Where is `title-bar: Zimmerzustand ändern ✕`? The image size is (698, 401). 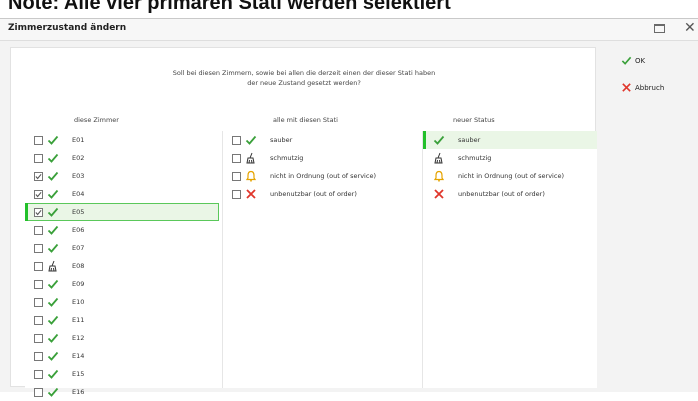
title-bar: Zimmerzustand ändern ✕ is located at coordinates (349, 30).